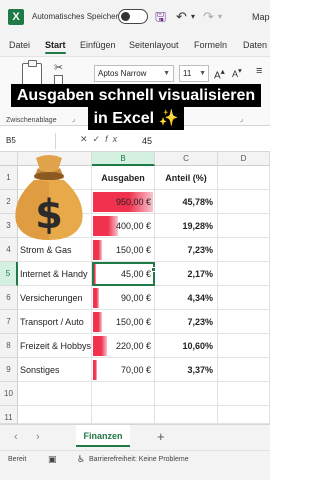 Image resolution: width=320 pixels, height=480 pixels. I want to click on cut-icon: ✂, so click(58, 67).